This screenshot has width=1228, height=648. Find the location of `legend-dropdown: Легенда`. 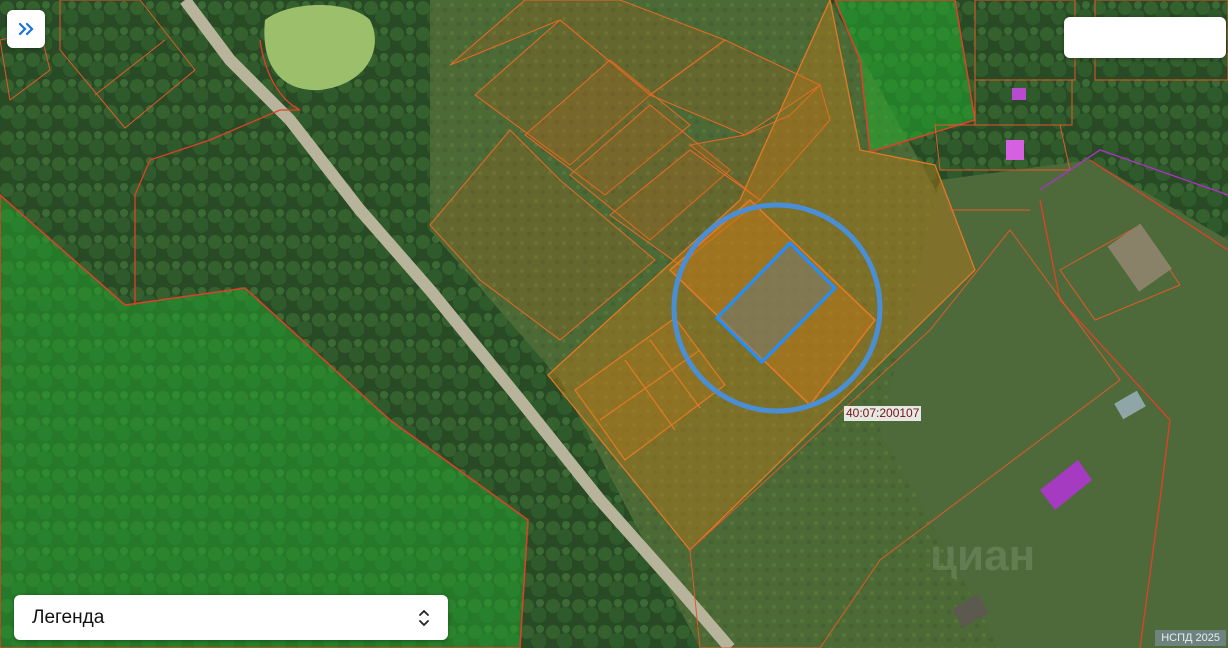

legend-dropdown: Легенда is located at coordinates (231, 617).